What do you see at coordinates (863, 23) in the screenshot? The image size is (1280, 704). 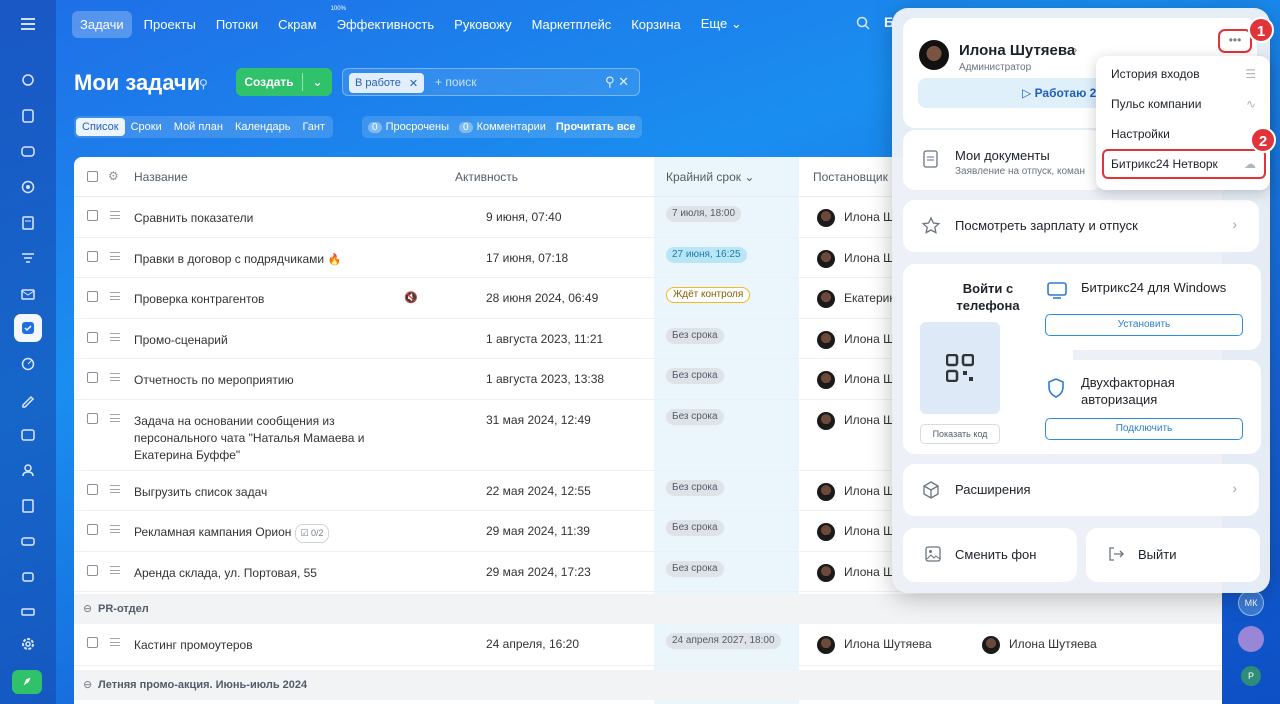 I see `search-icon` at bounding box center [863, 23].